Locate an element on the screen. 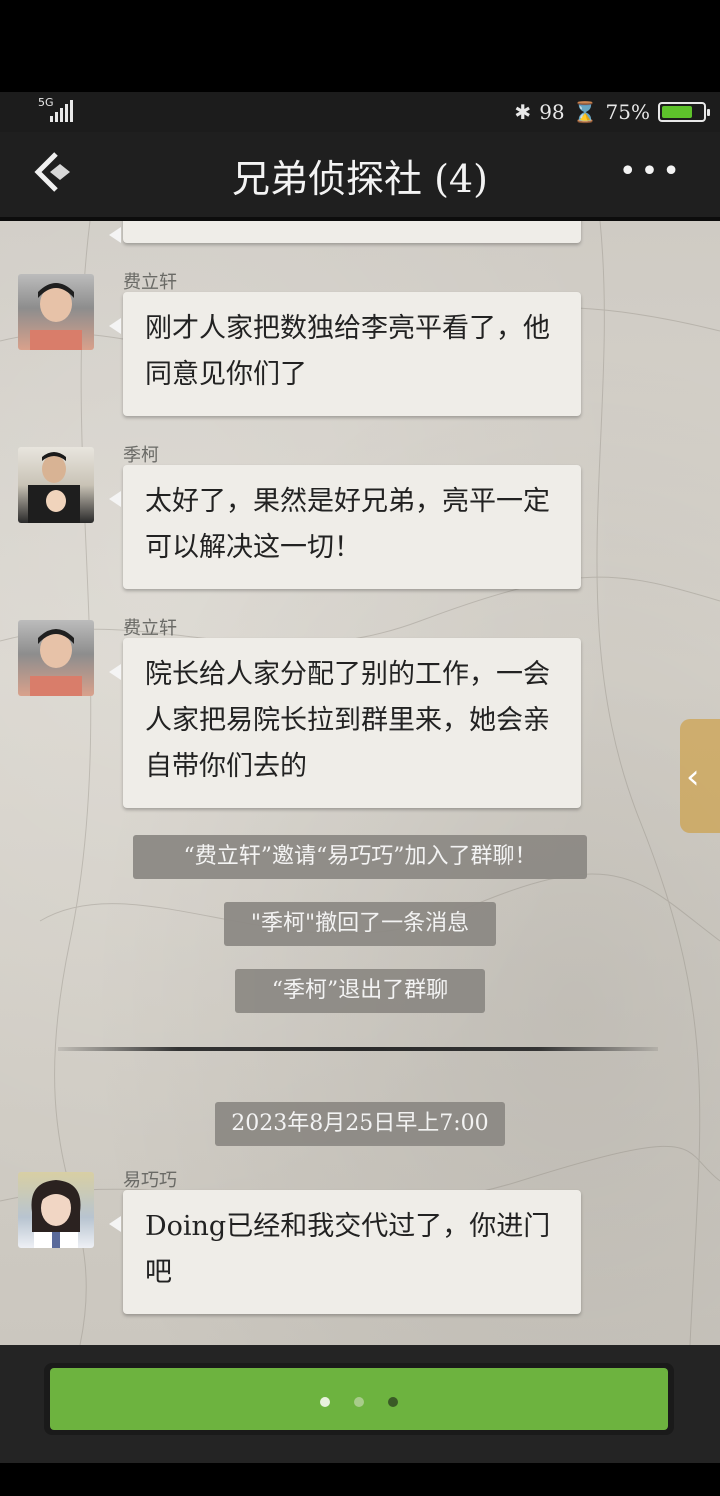 Image resolution: width=720 pixels, height=1496 pixels. timestamp: 2023年8月25日早上7:00 is located at coordinates (360, 1124).